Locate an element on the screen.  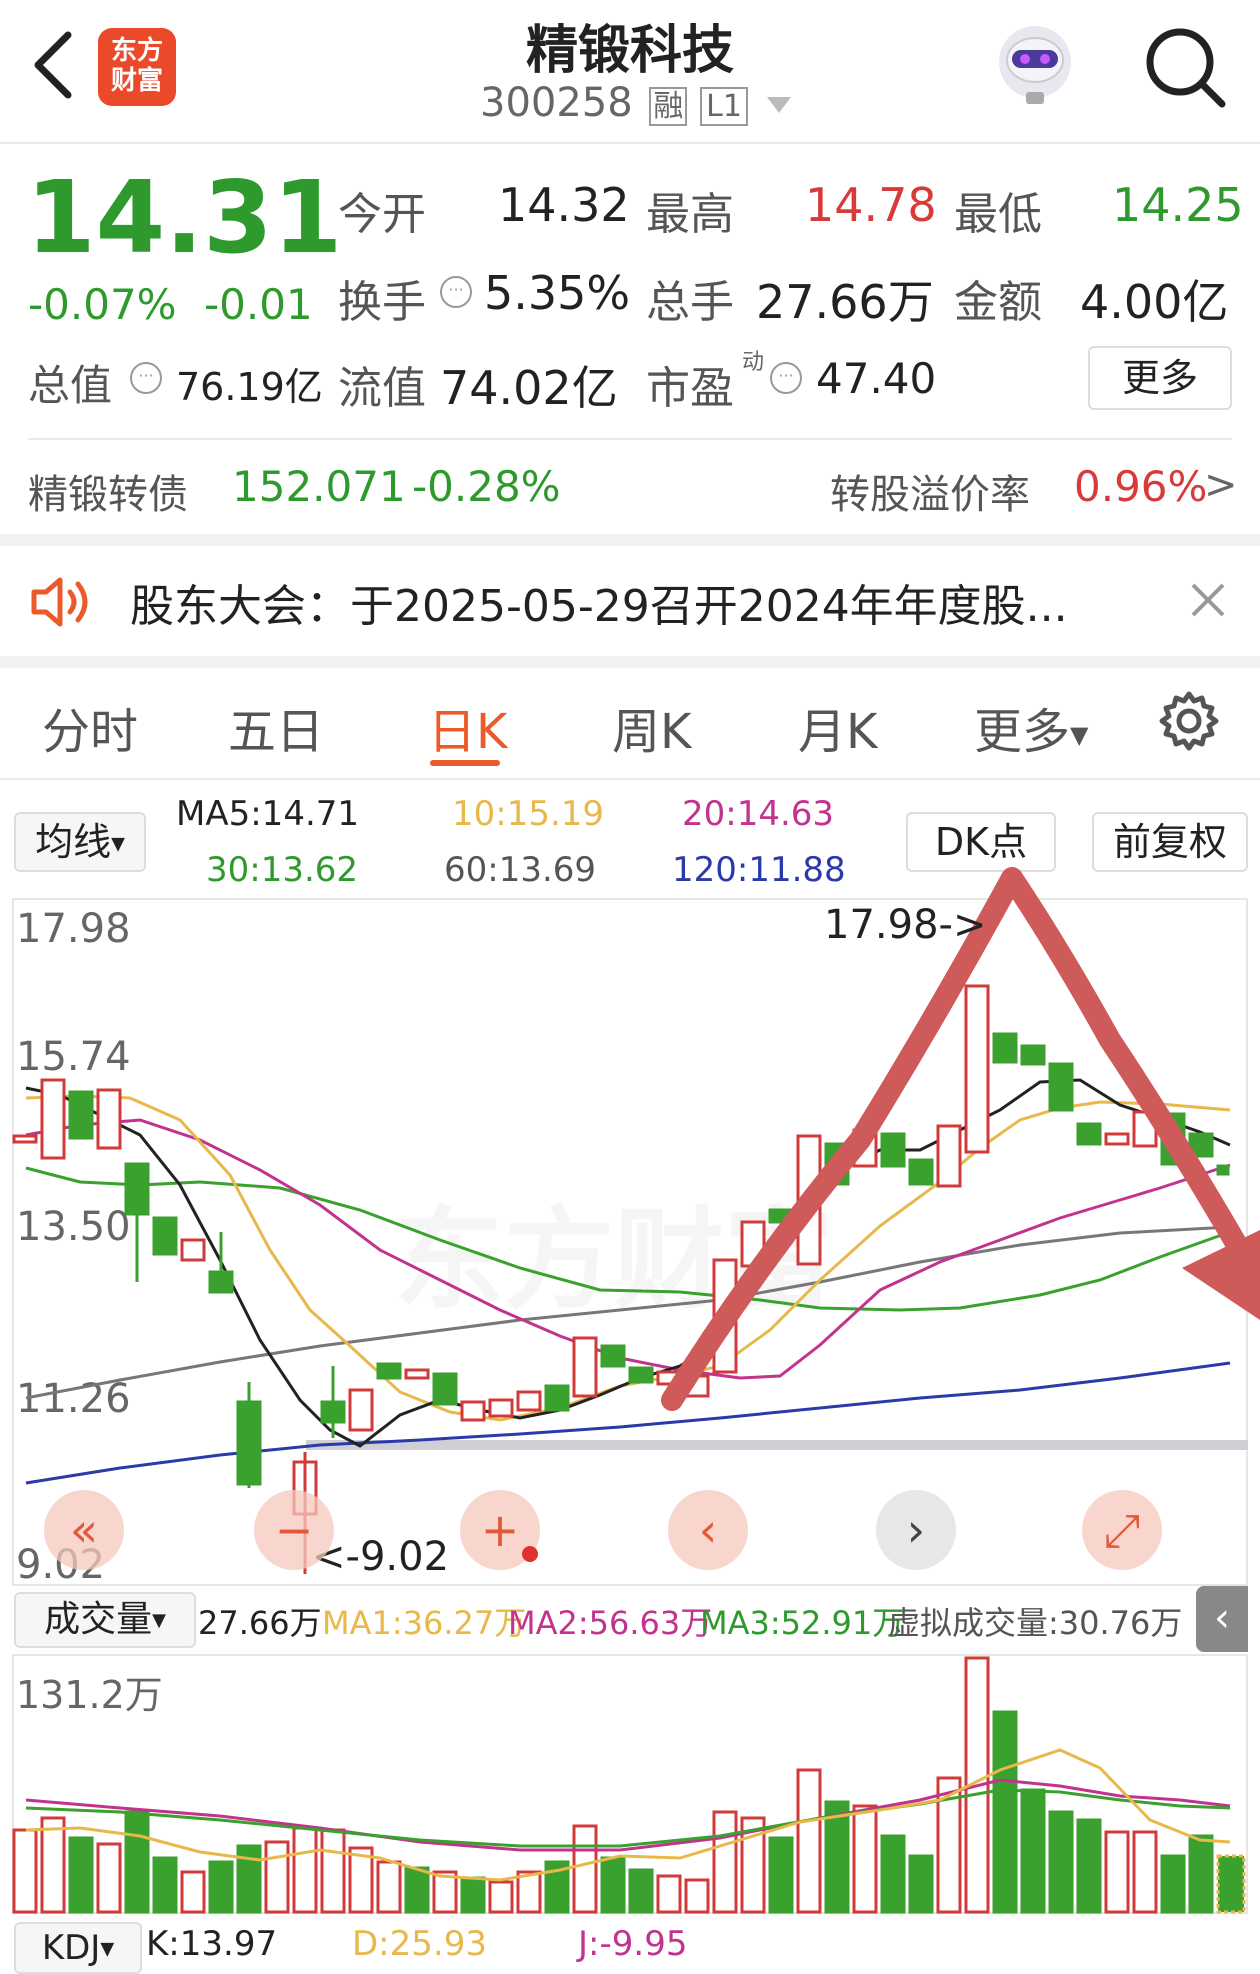
kdj-d: D:25.93 is located at coordinates (419, 1944).